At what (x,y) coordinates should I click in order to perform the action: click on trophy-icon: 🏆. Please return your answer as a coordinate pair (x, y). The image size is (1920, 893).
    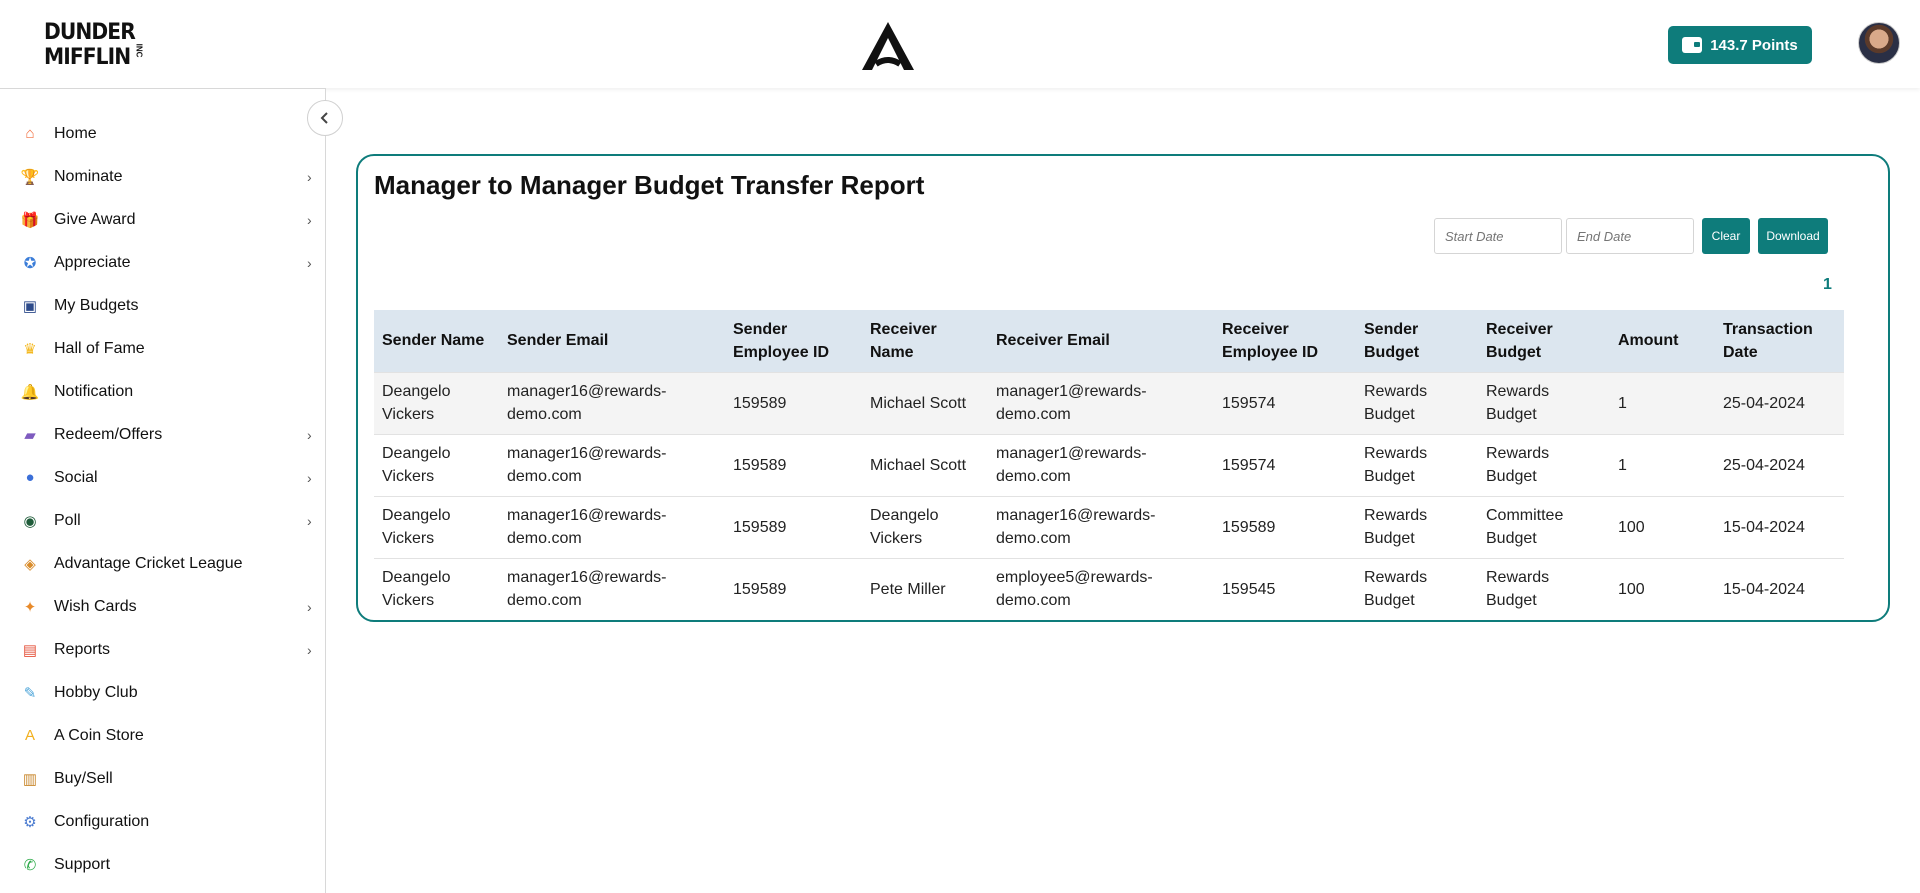
    Looking at the image, I should click on (30, 177).